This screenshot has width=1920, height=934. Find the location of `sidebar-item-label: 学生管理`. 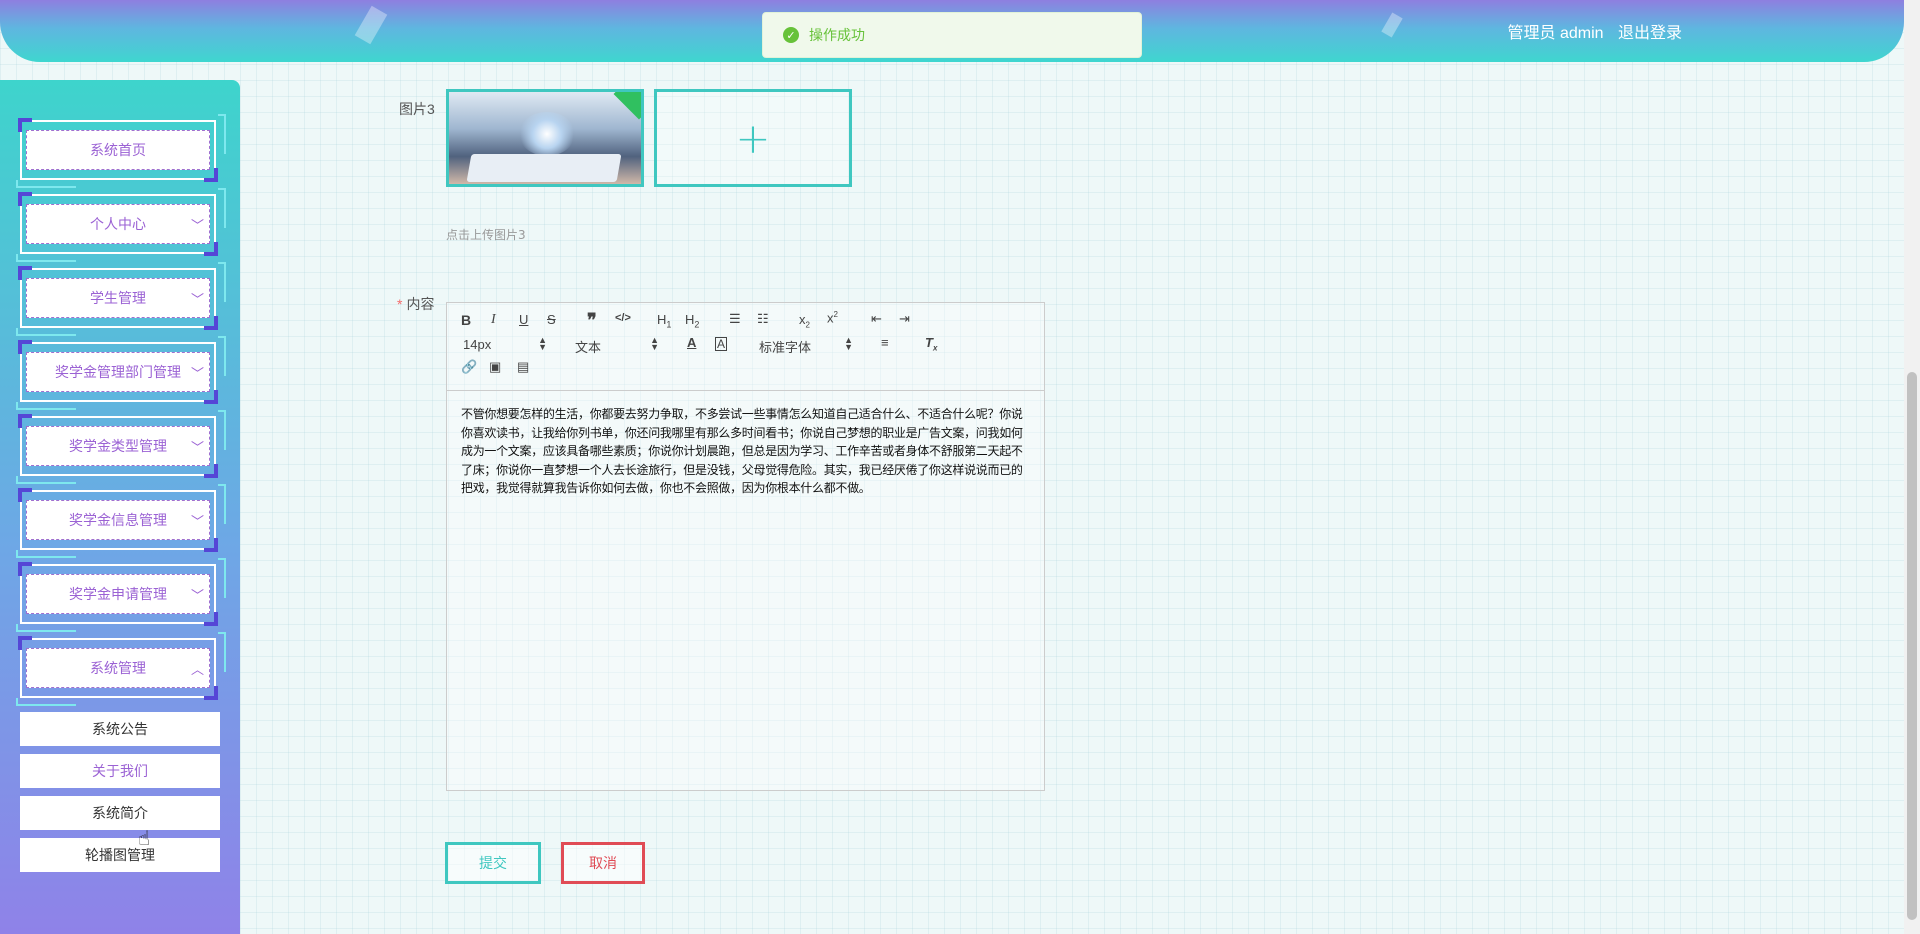

sidebar-item-label: 学生管理 is located at coordinates (118, 298).